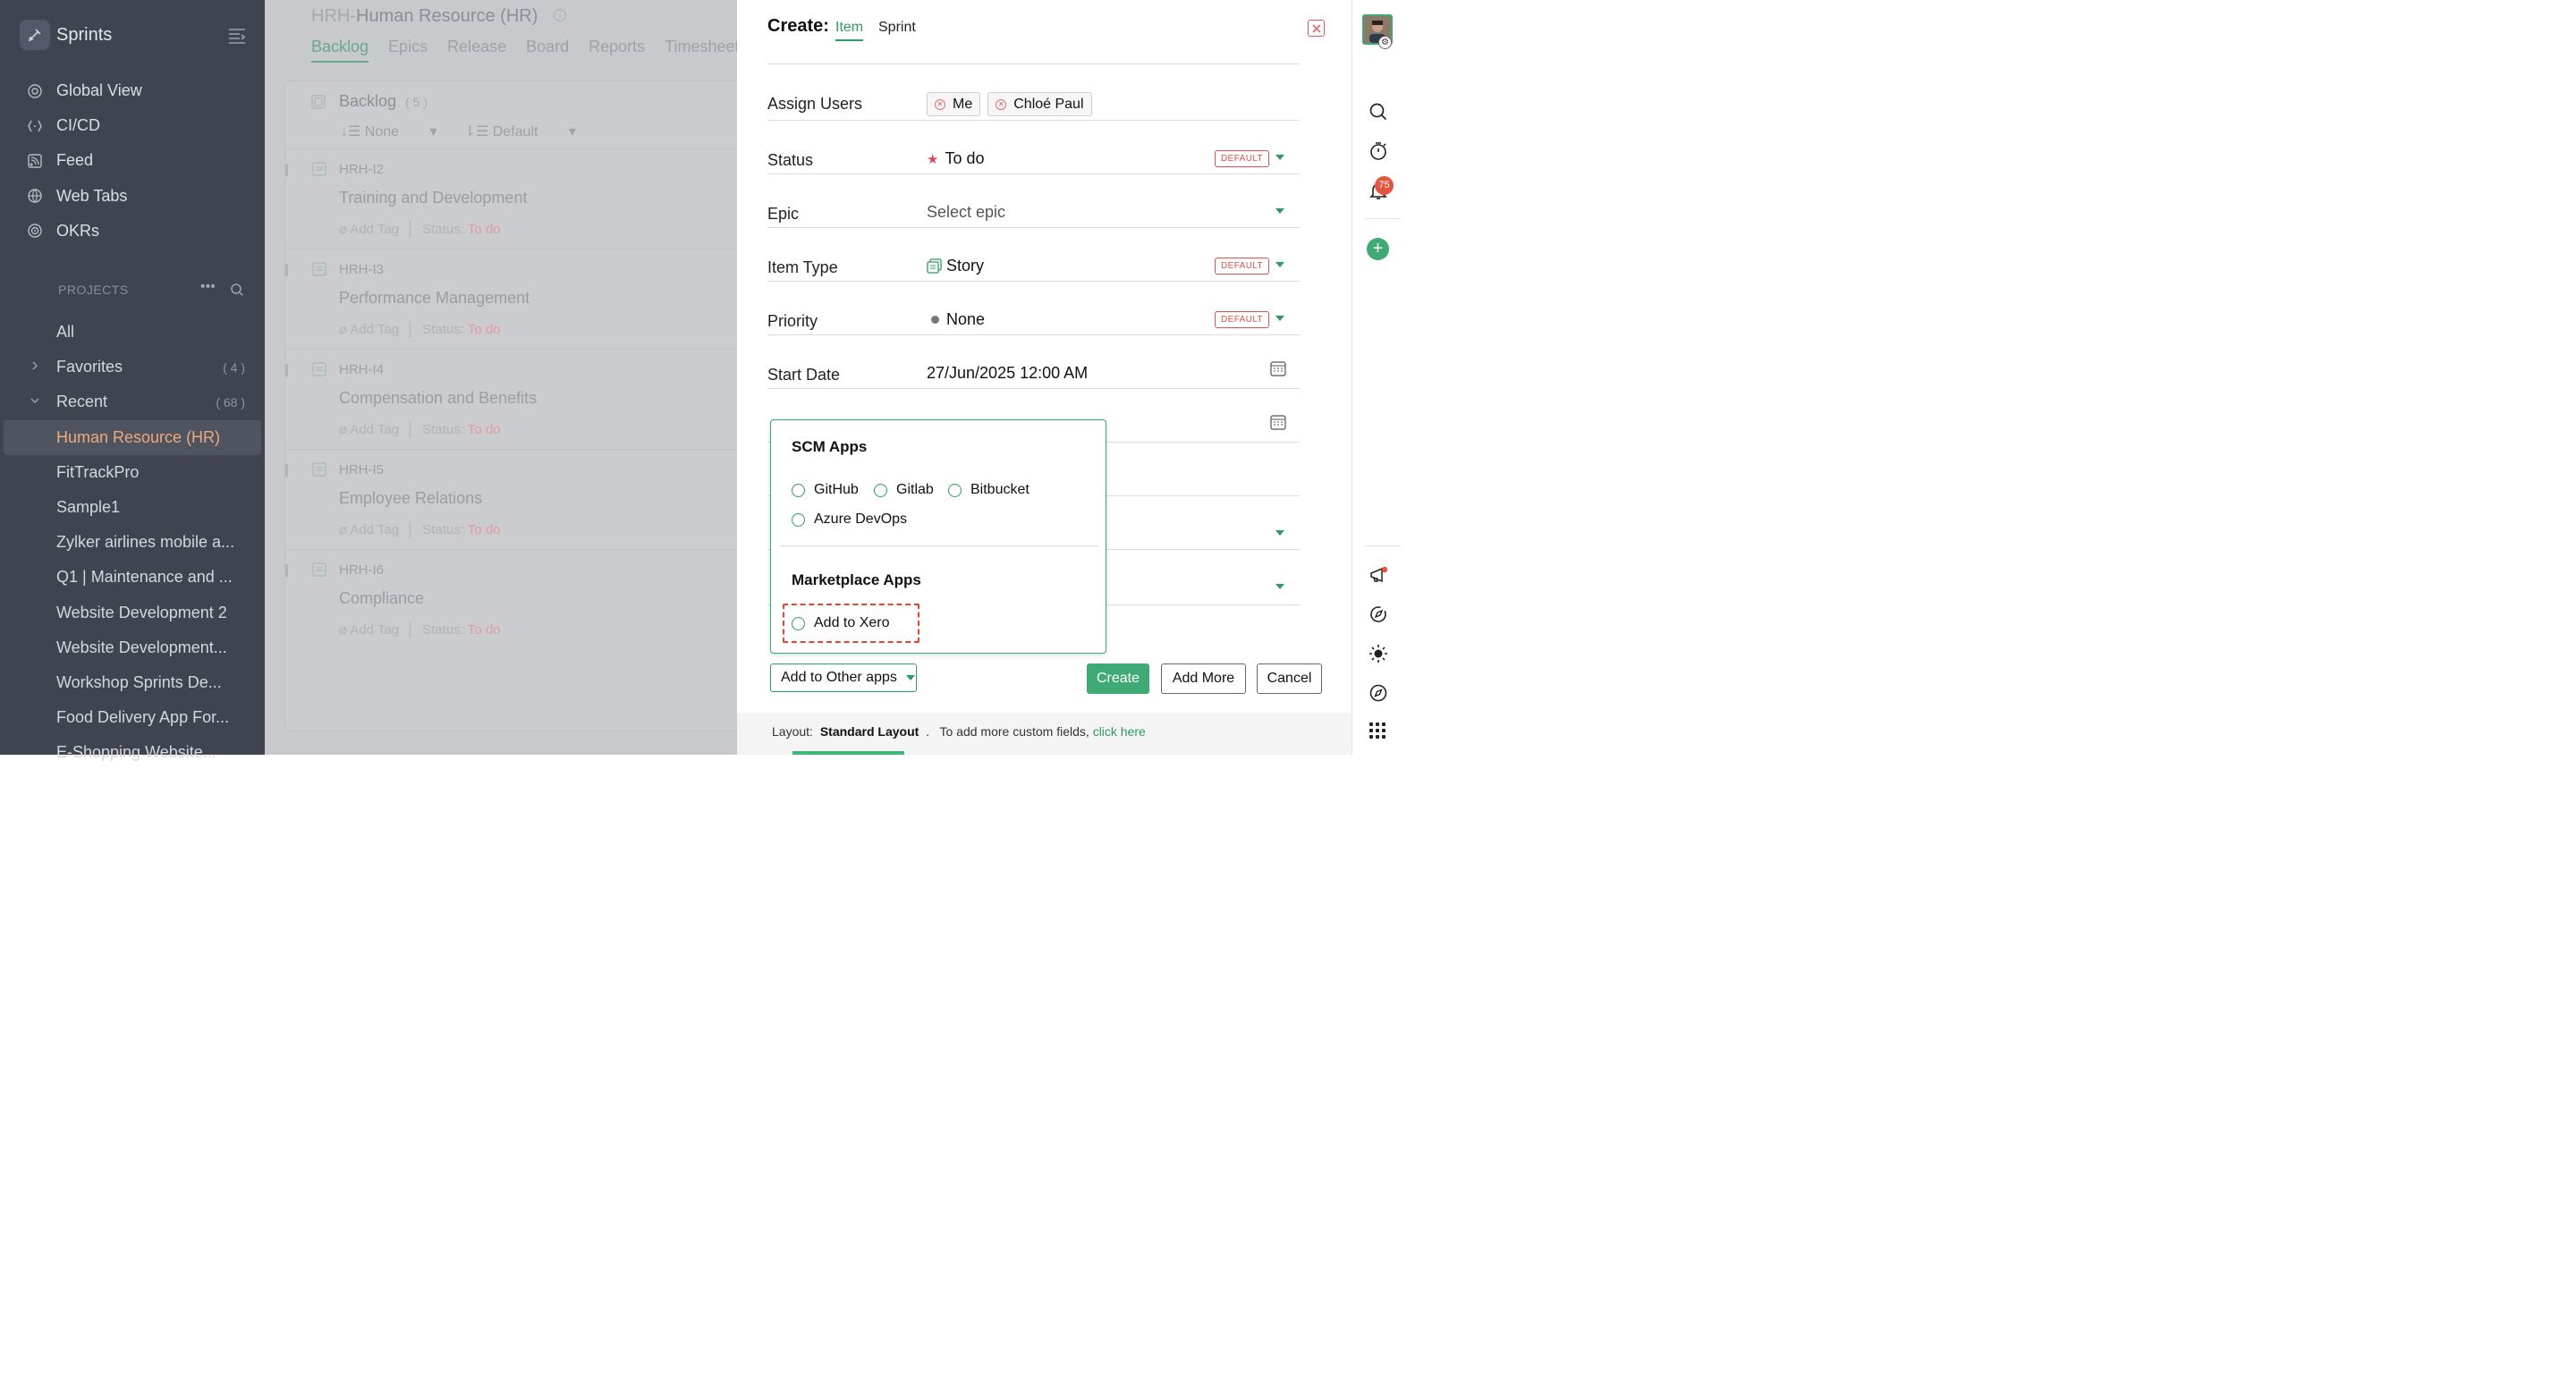 This screenshot has width=2576, height=1386. What do you see at coordinates (547, 50) in the screenshot?
I see `tab-board: Board` at bounding box center [547, 50].